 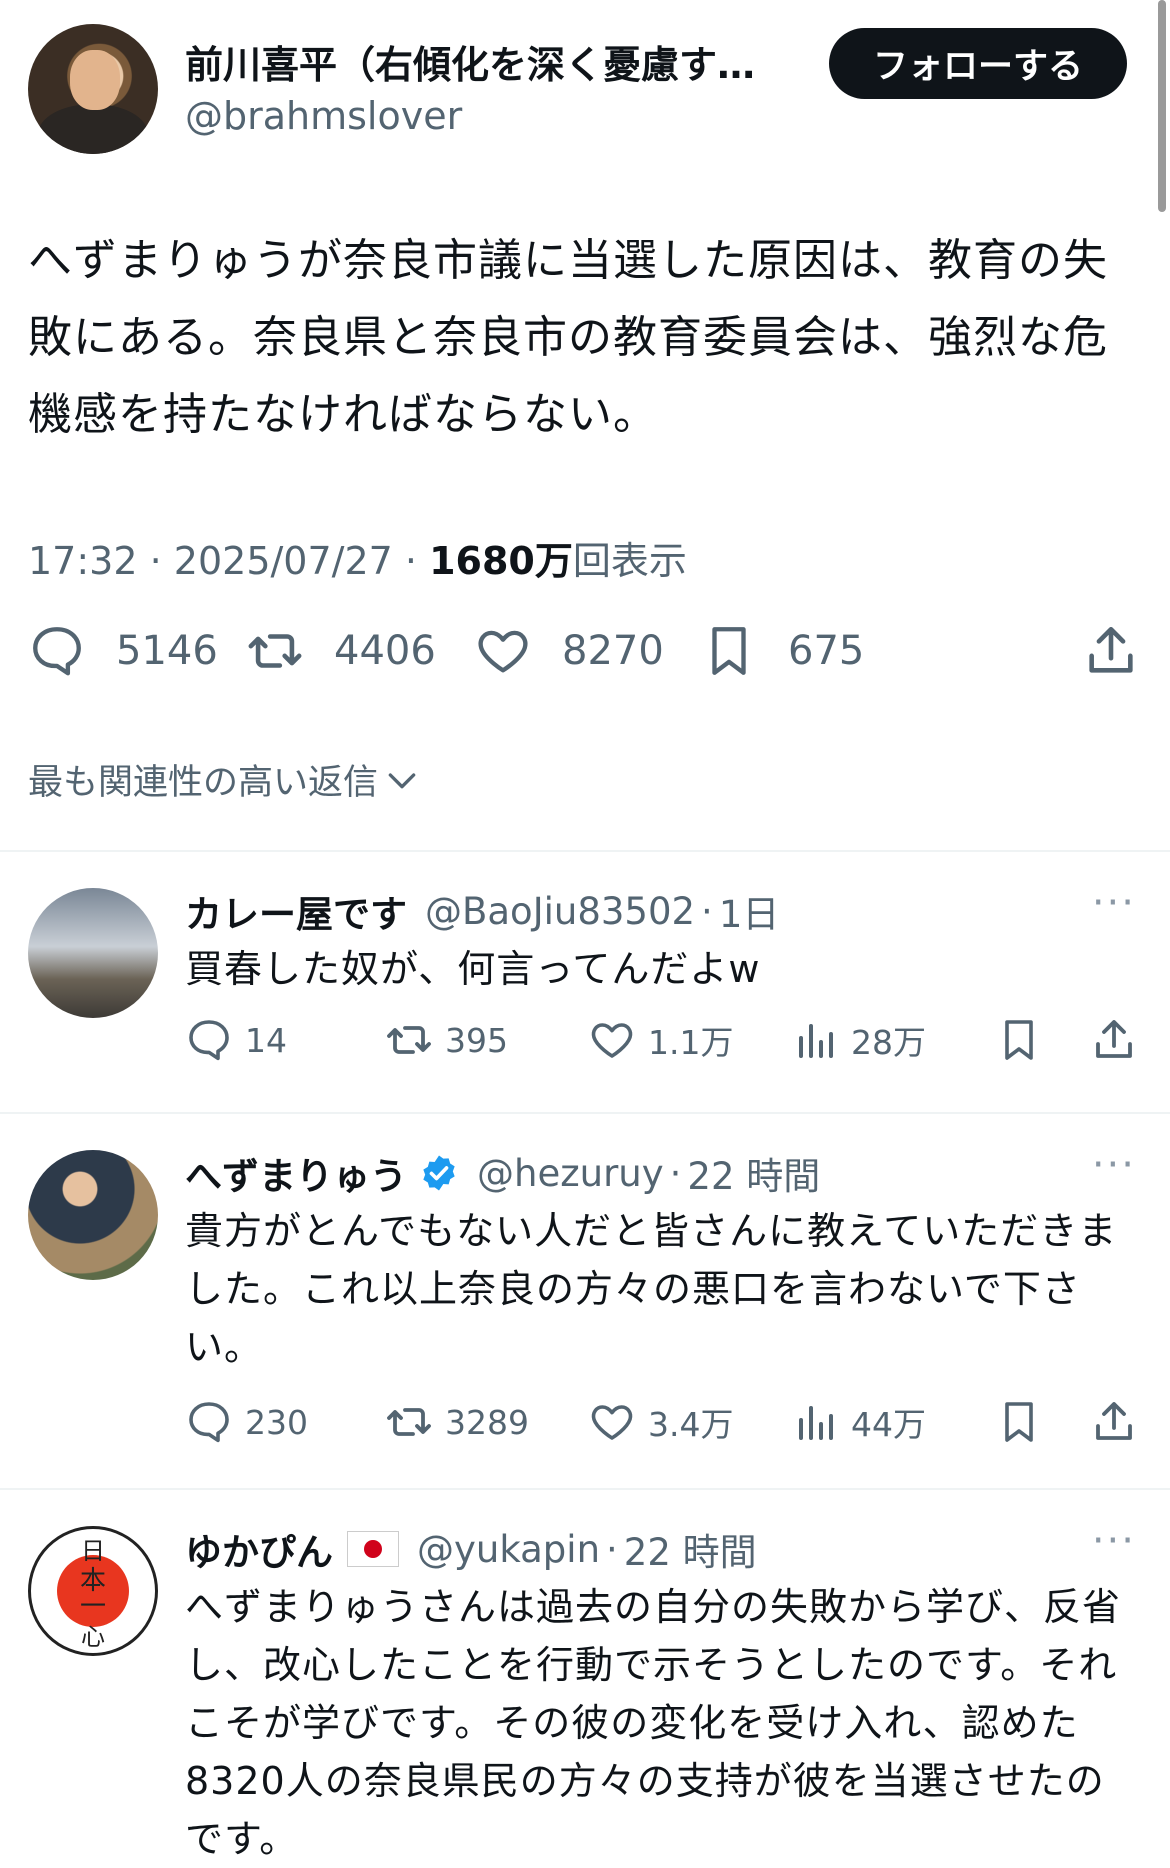 I want to click on like-count: 8270, so click(x=613, y=651).